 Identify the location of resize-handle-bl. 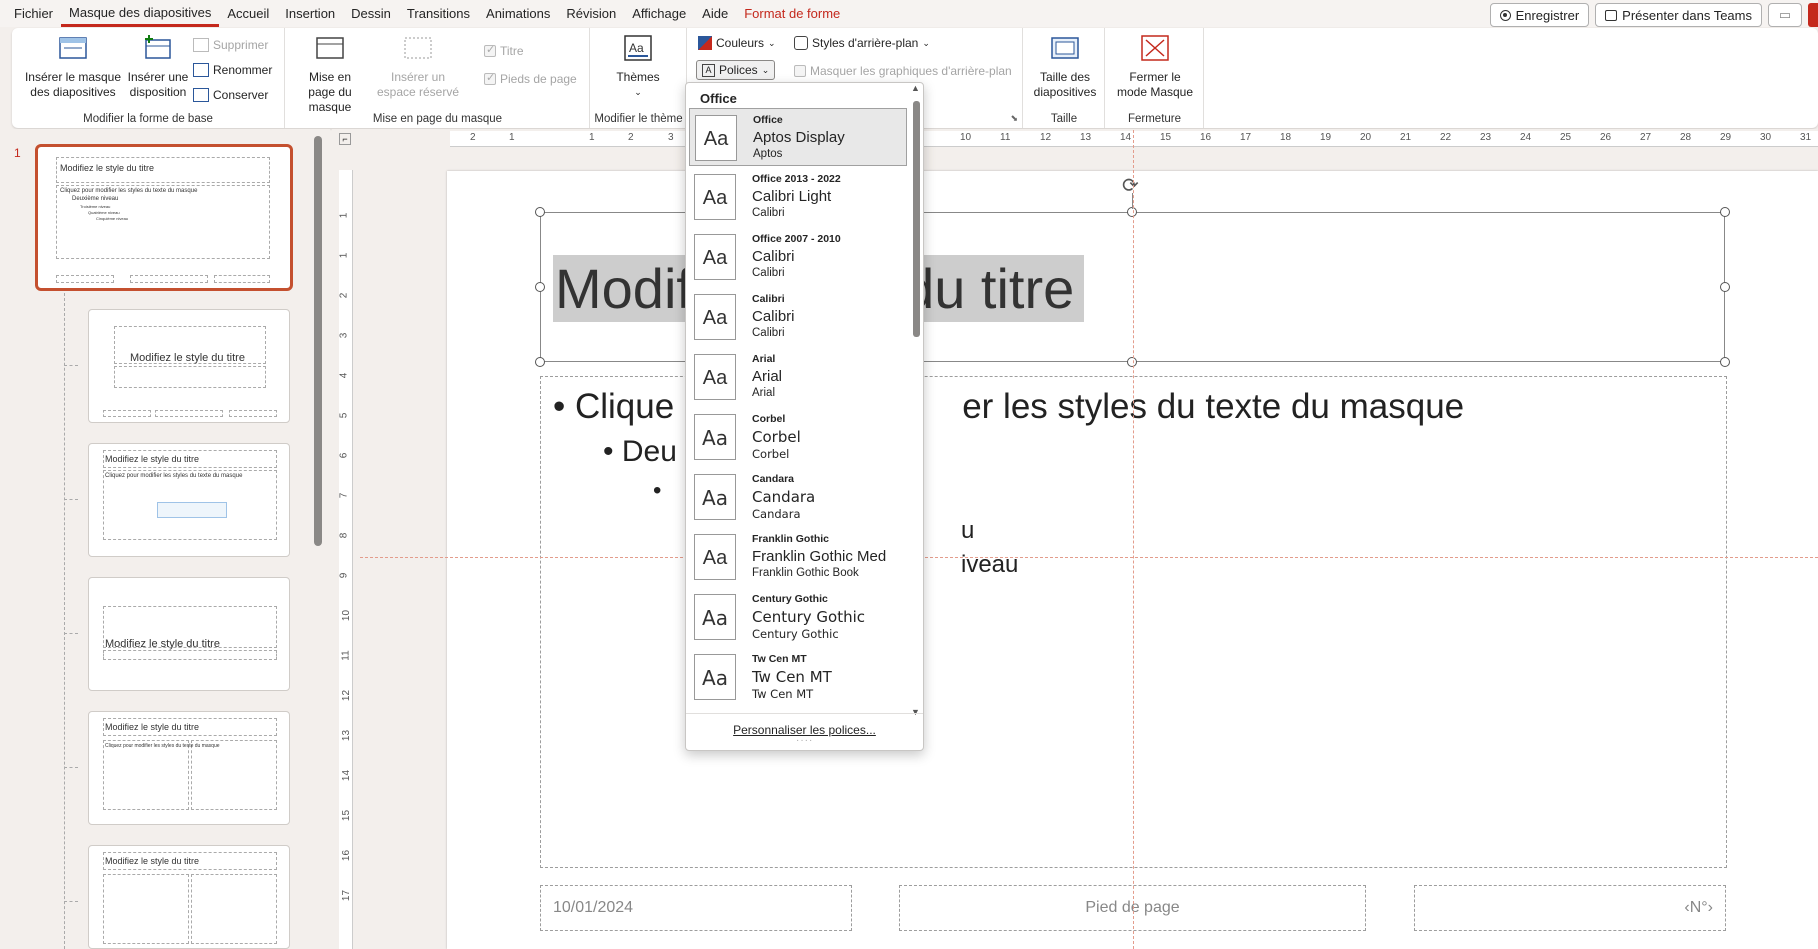
(540, 362).